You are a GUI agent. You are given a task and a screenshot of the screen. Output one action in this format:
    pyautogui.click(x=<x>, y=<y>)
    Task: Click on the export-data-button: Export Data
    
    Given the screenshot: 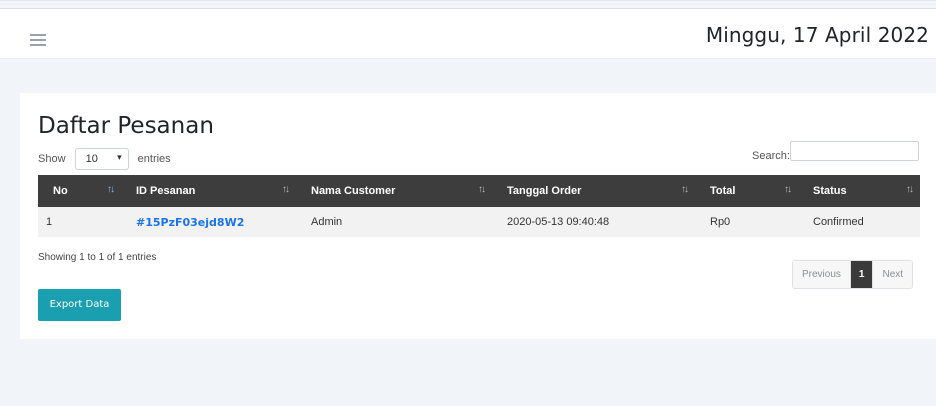 What is the action you would take?
    pyautogui.click(x=79, y=305)
    